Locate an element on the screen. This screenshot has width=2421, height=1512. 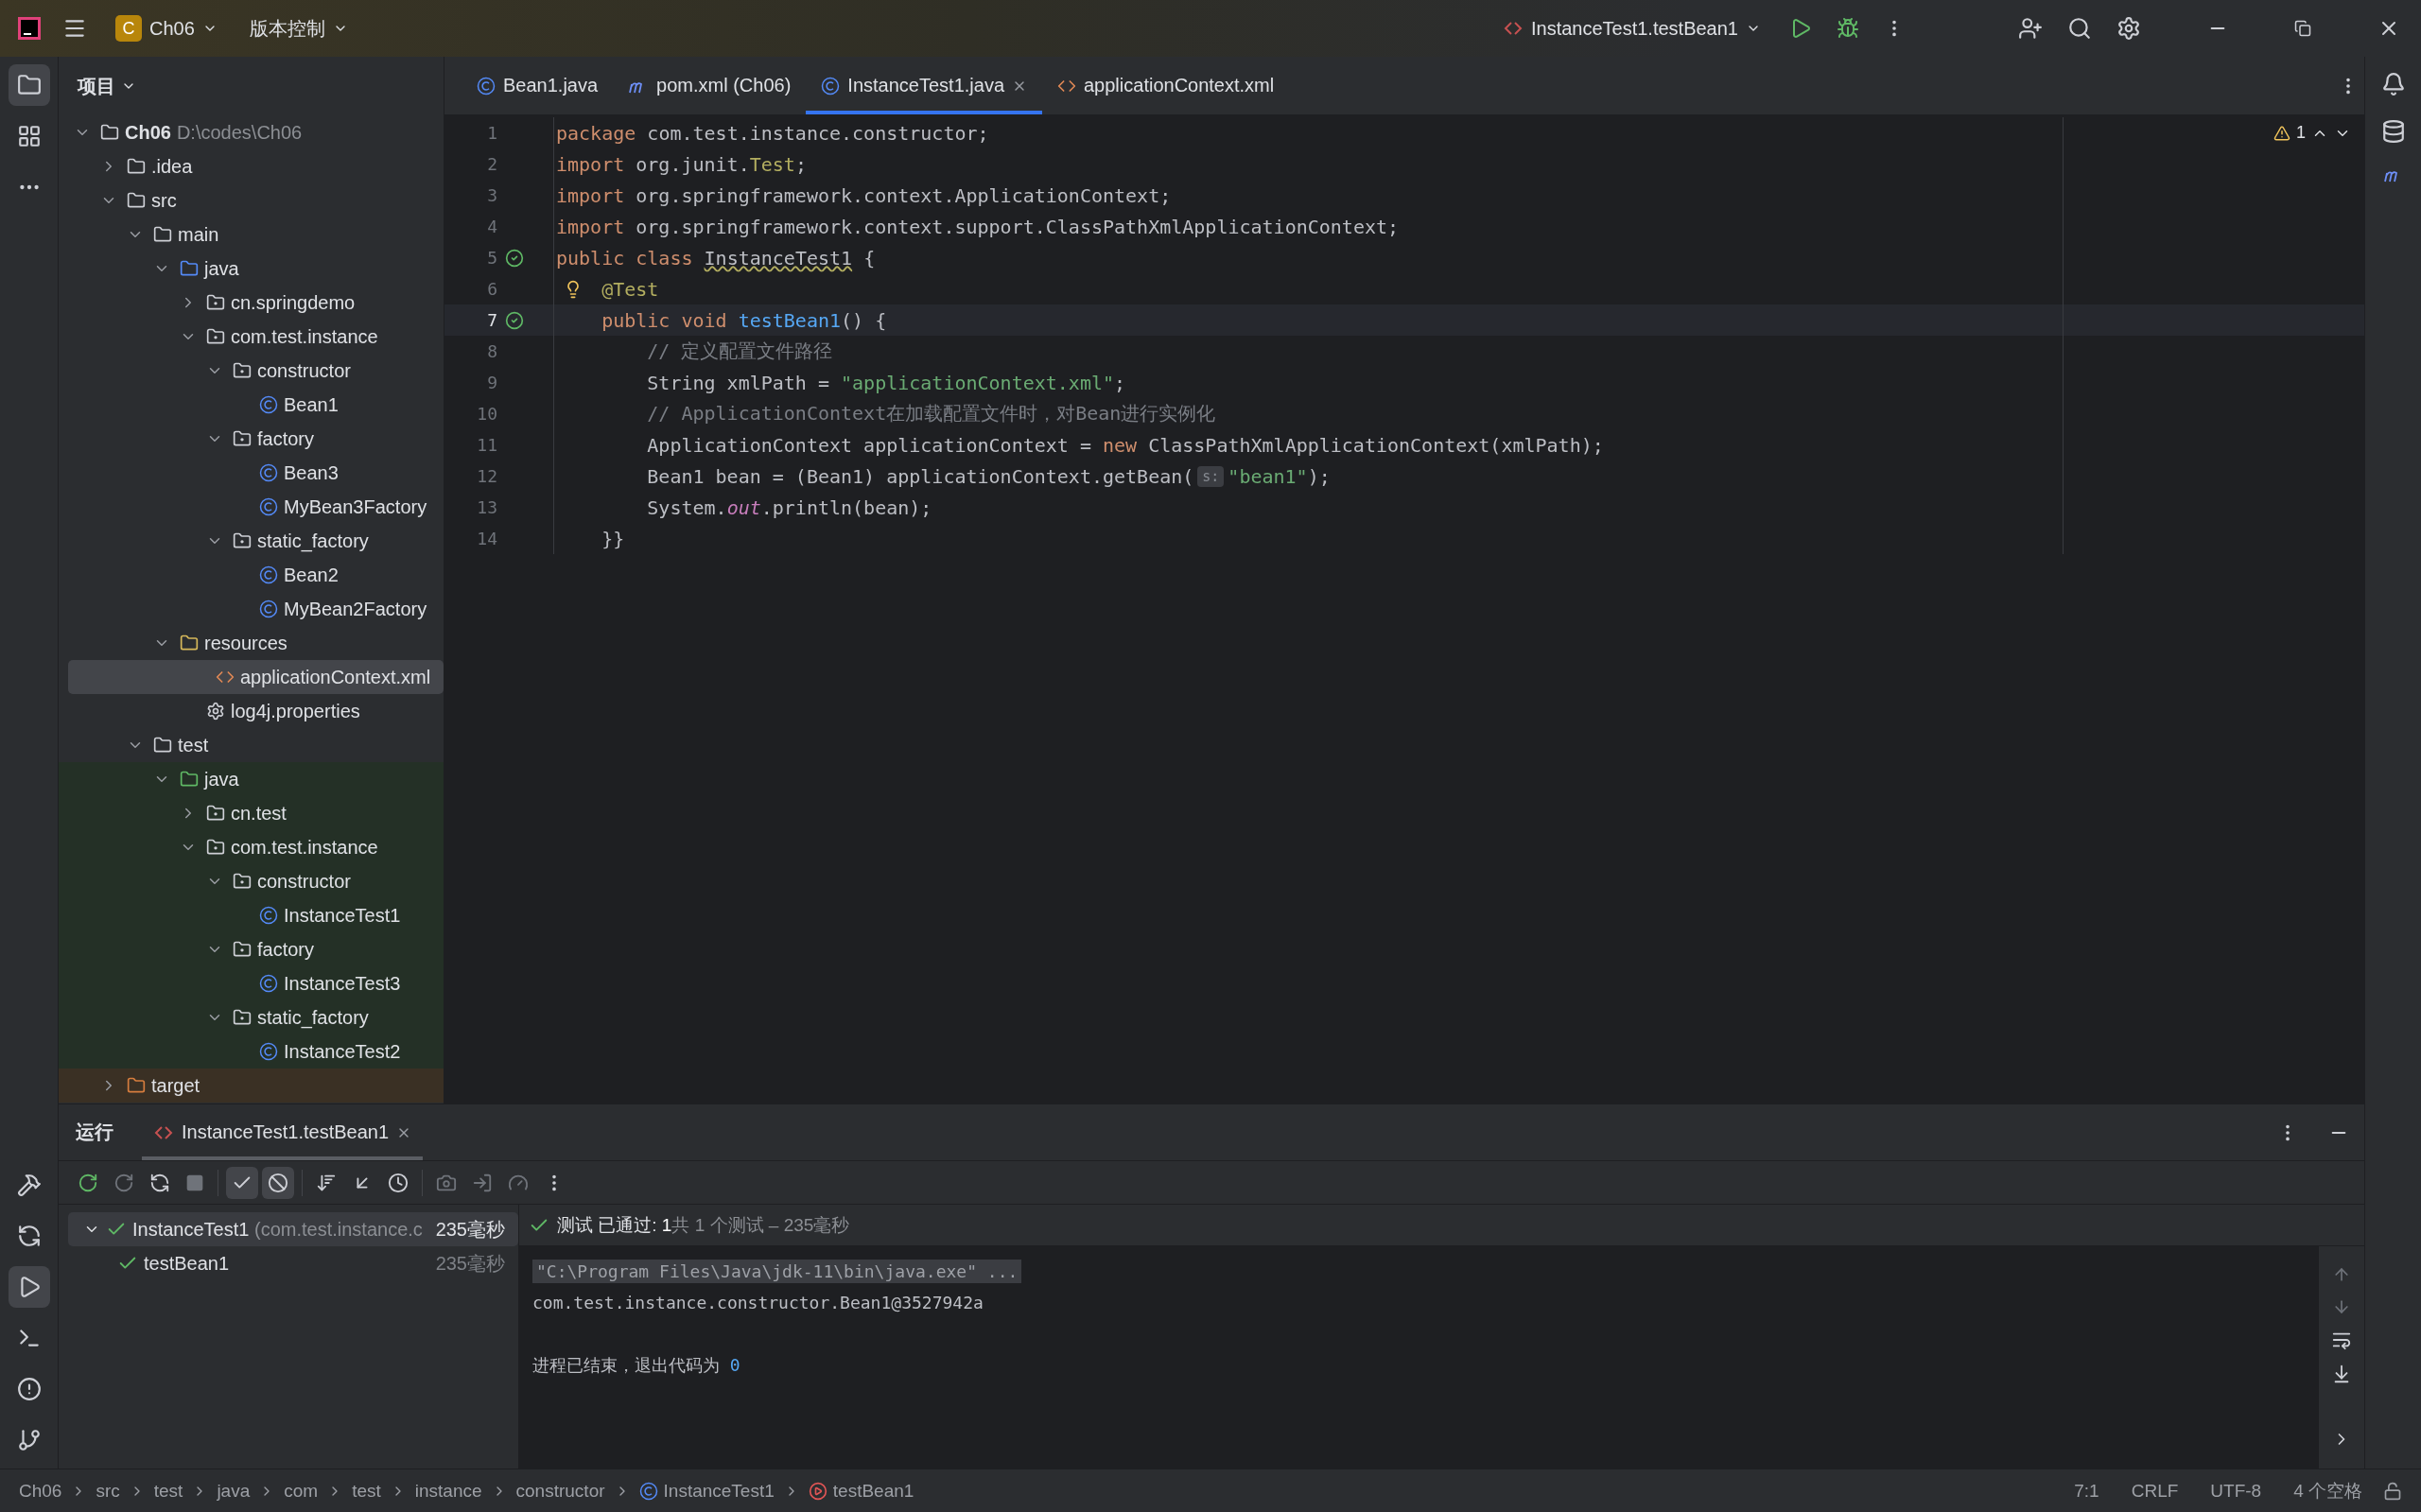
editor-tab: InstanceTest1.java is located at coordinates (924, 85).